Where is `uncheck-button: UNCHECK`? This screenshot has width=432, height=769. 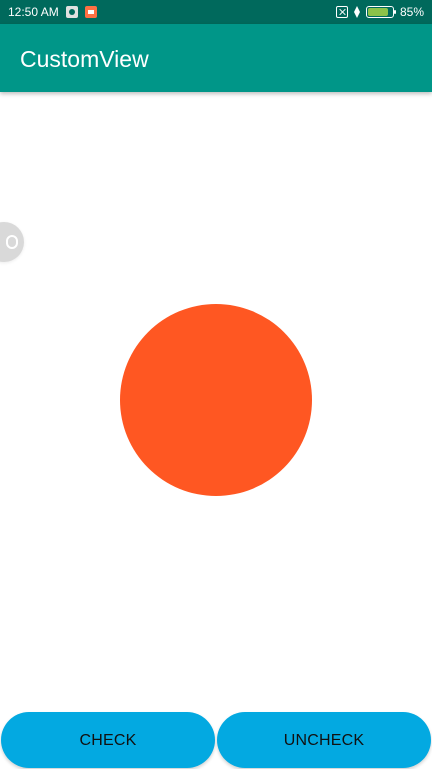
uncheck-button: UNCHECK is located at coordinates (324, 740).